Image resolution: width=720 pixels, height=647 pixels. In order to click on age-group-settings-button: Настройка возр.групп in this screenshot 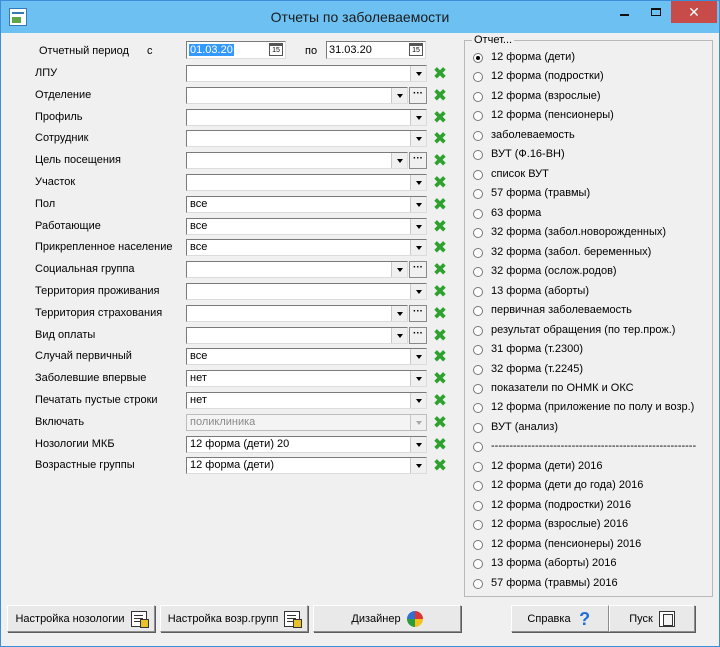, I will do `click(234, 618)`.